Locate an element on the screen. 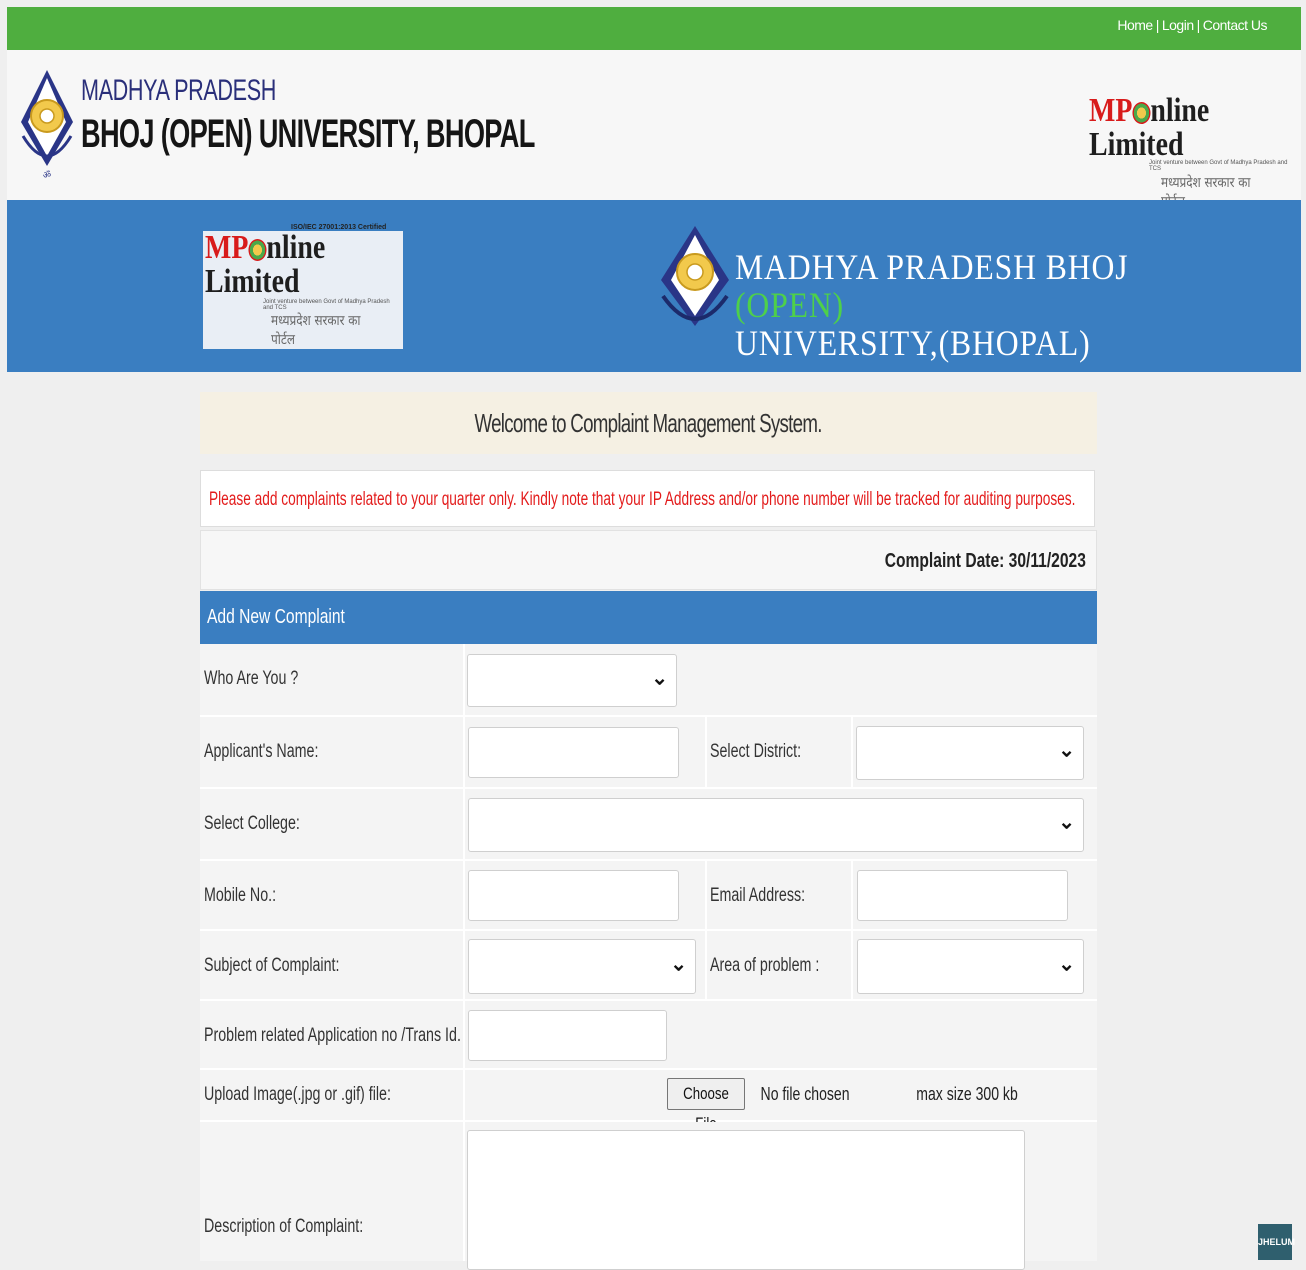  banner-mponline-mp: MP is located at coordinates (227, 247).